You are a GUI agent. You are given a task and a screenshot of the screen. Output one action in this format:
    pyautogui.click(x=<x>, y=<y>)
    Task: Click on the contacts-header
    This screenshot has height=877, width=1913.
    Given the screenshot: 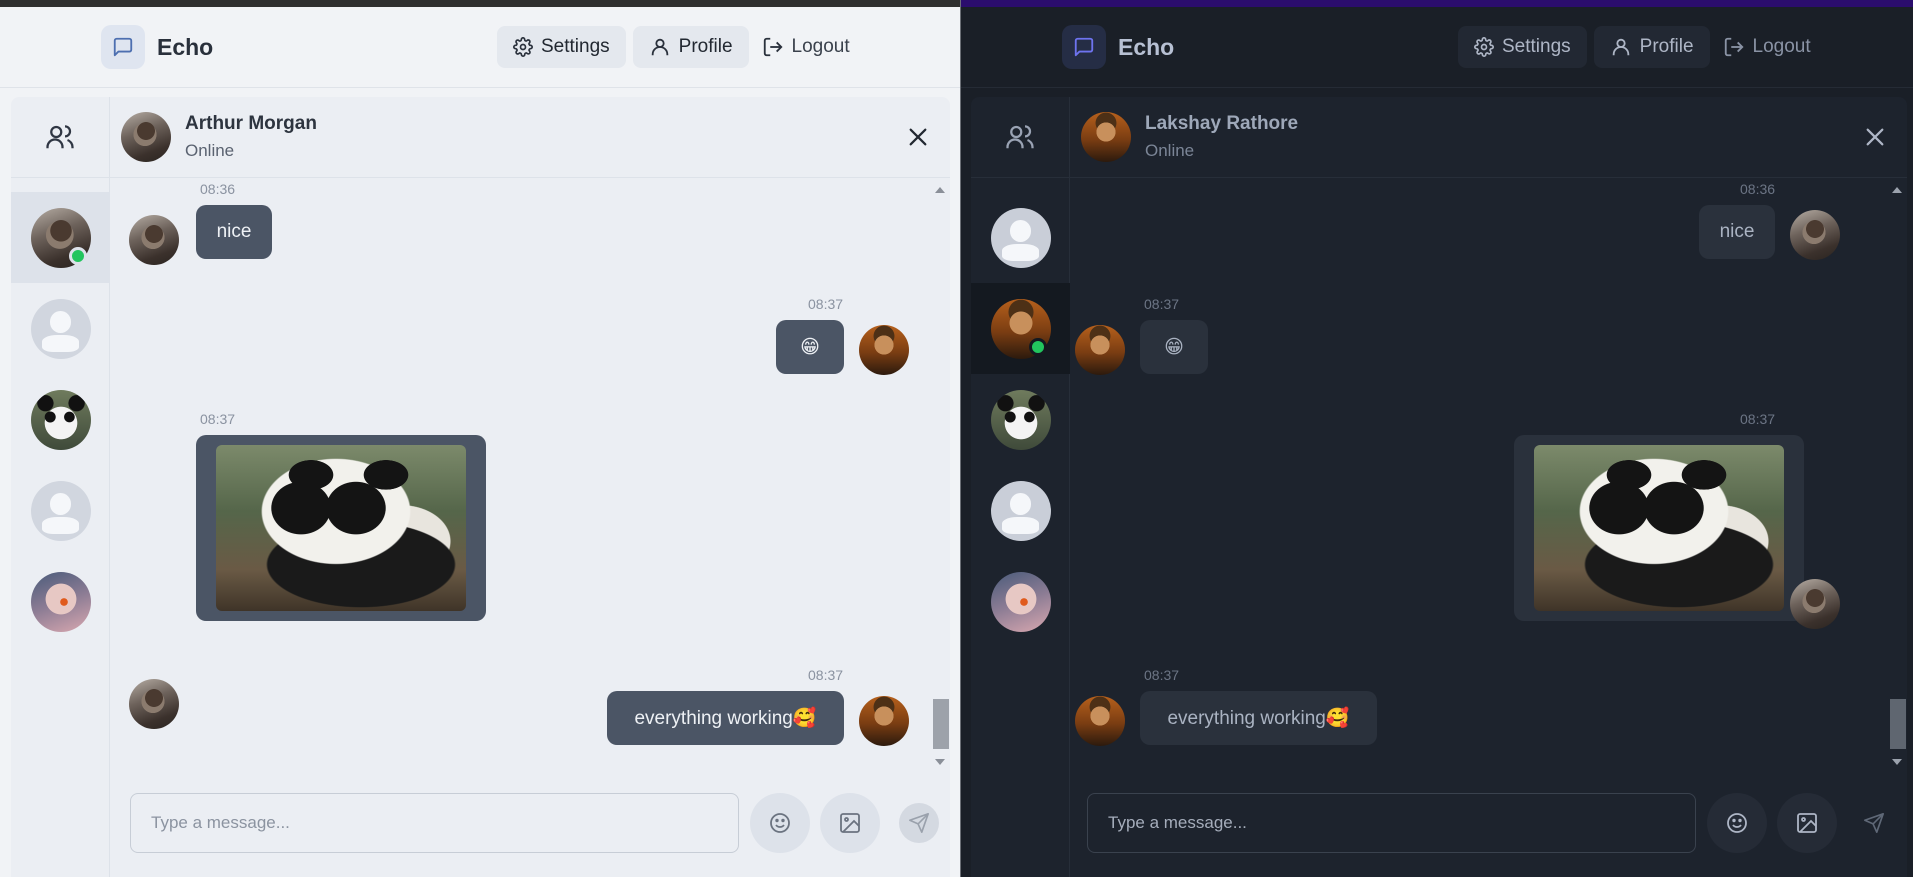 What is the action you would take?
    pyautogui.click(x=60, y=137)
    